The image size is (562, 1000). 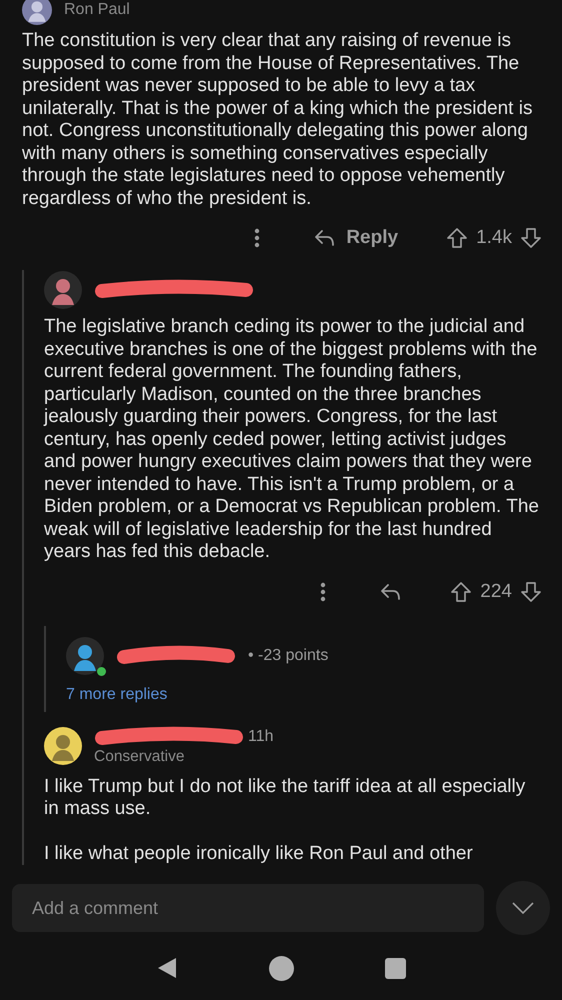 What do you see at coordinates (140, 757) in the screenshot?
I see `user-flair: Conservative` at bounding box center [140, 757].